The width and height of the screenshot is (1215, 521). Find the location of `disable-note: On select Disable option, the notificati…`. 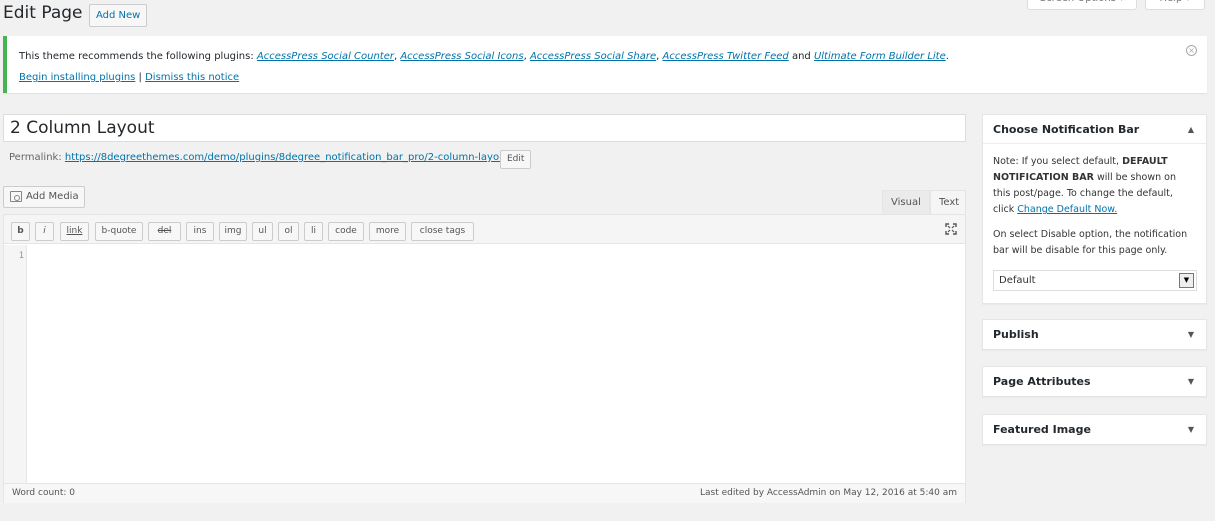

disable-note: On select Disable option, the notificati… is located at coordinates (1090, 242).